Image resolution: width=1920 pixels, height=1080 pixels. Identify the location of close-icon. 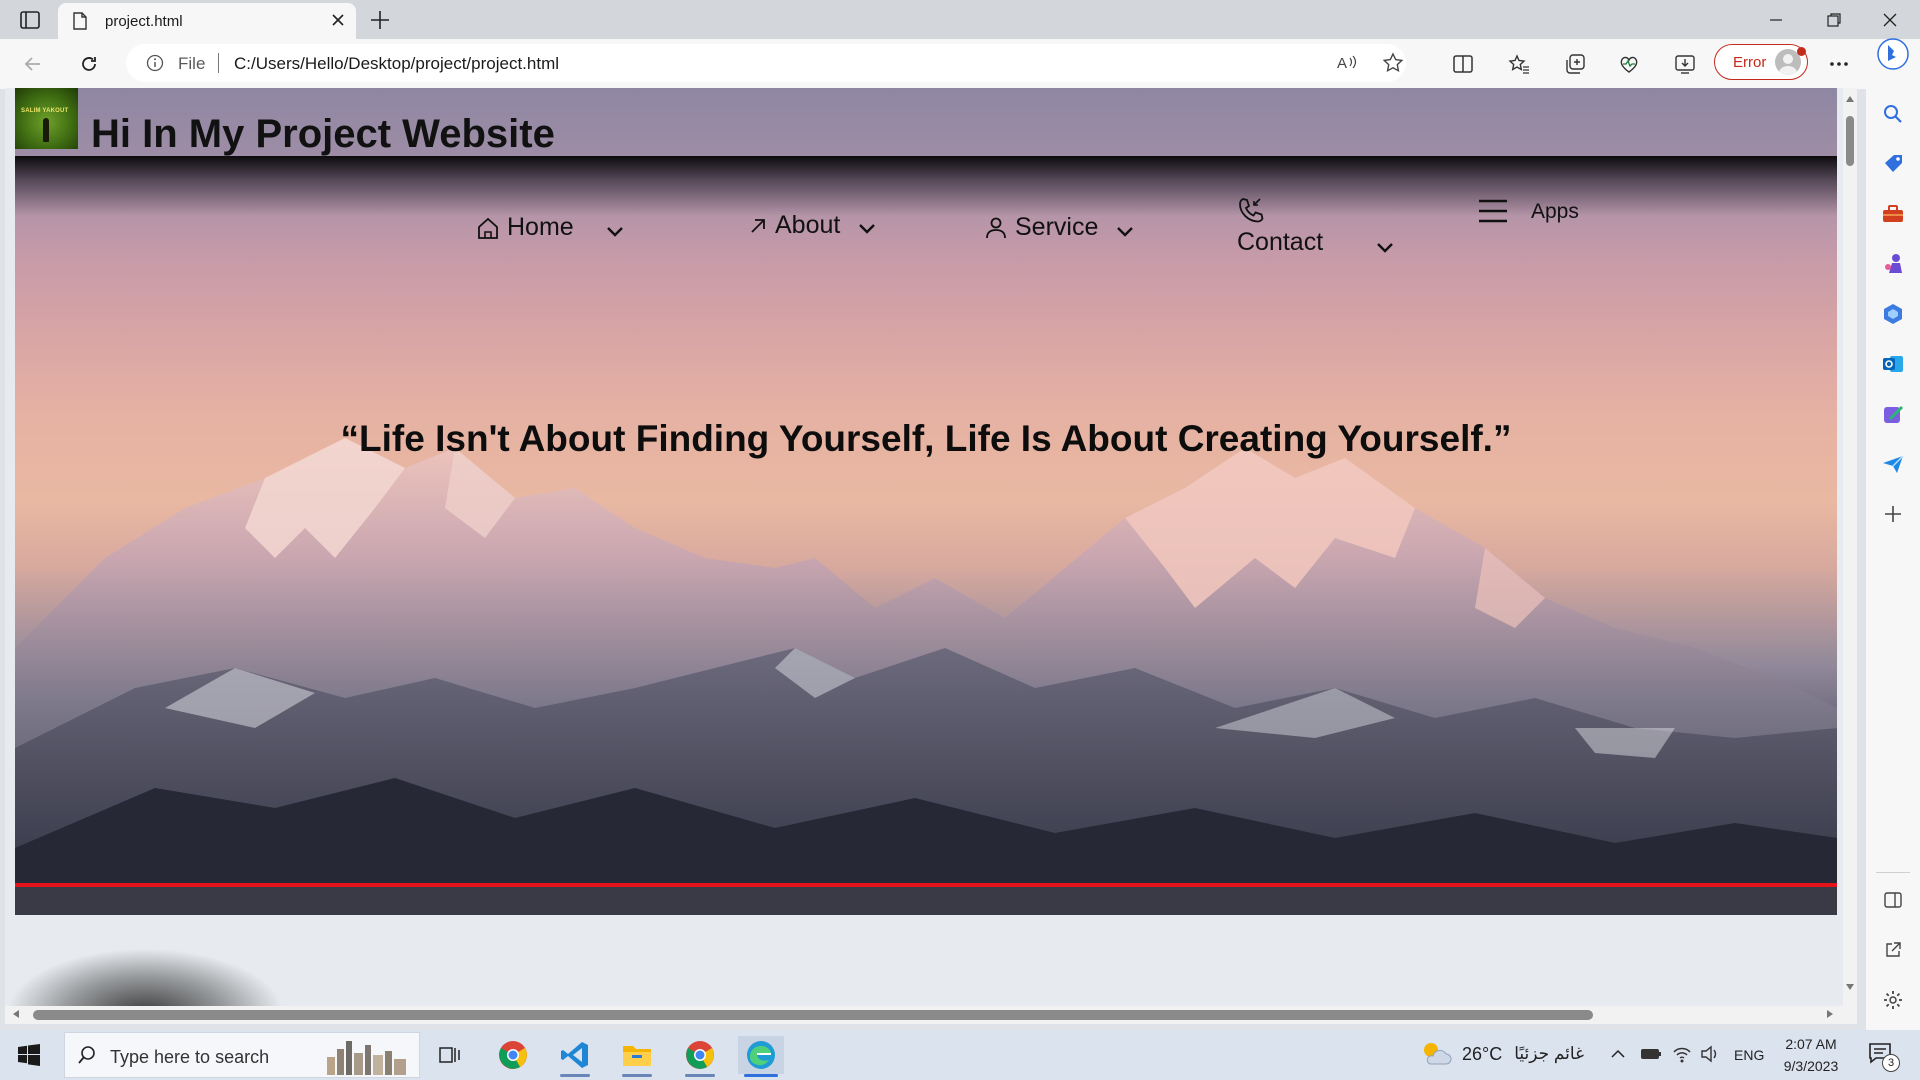
(1890, 20).